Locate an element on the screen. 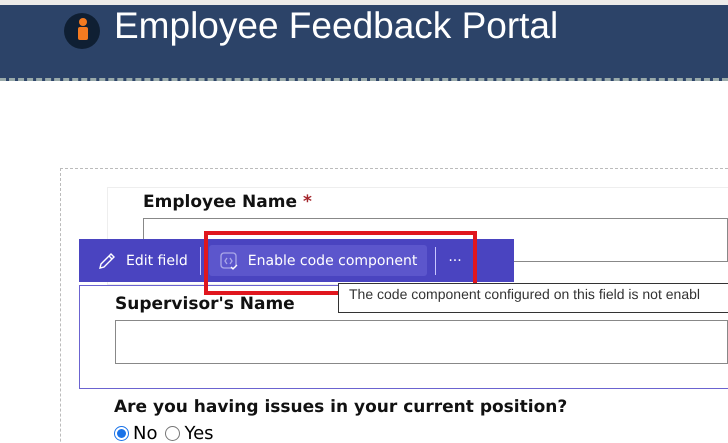  option-label: Yes is located at coordinates (199, 433).